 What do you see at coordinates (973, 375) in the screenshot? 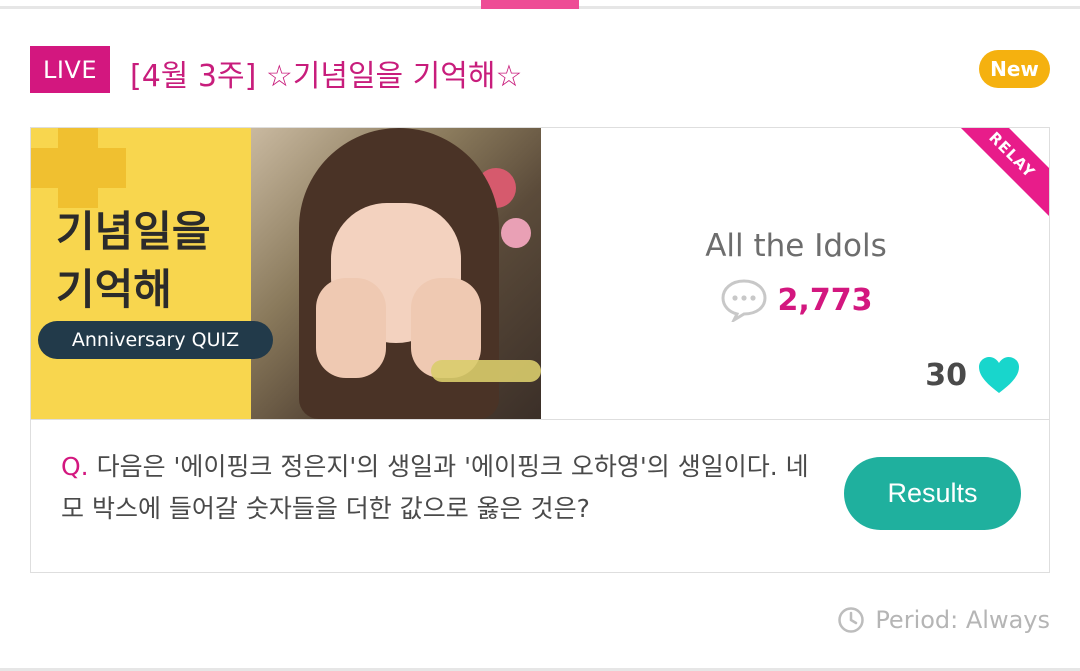
I see `like-row: 30` at bounding box center [973, 375].